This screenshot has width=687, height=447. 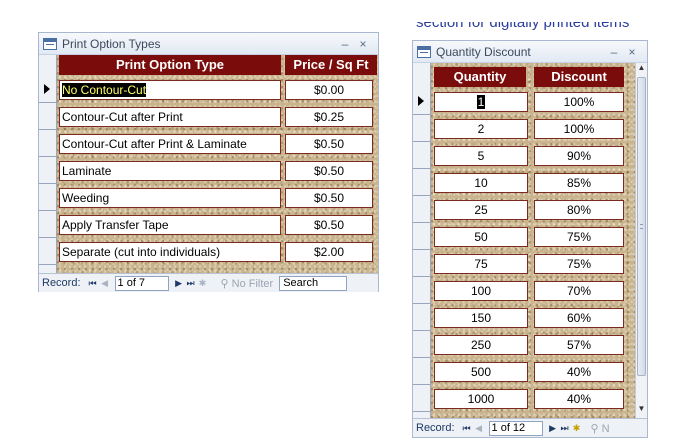 I want to click on scroll-up-icon: ▲, so click(x=641, y=70).